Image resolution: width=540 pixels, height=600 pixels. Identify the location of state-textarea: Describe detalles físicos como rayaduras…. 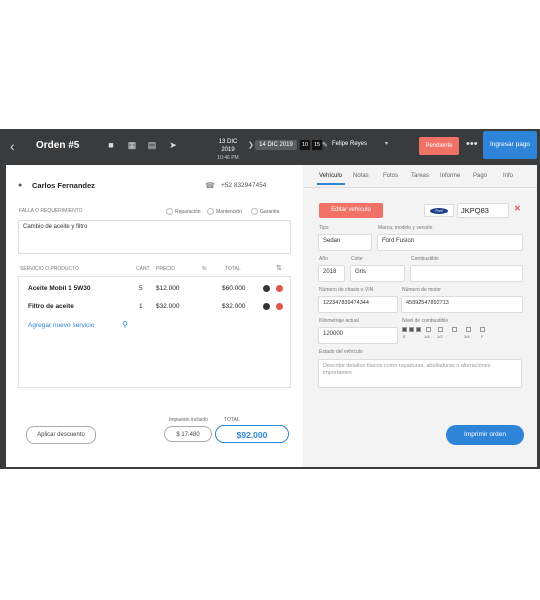
(420, 373).